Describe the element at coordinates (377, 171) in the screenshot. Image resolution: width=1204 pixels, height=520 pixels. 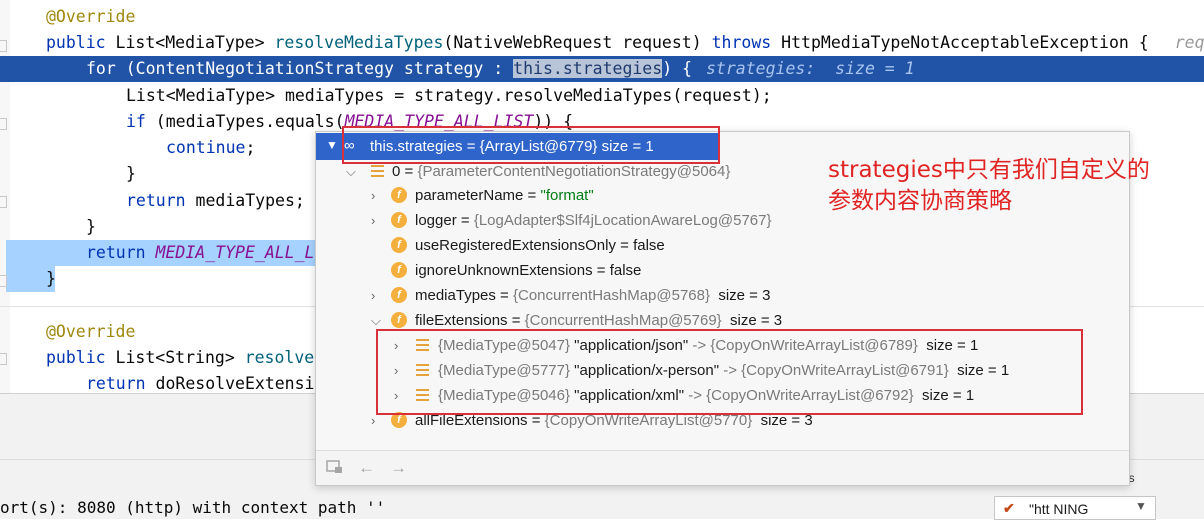
I see `list-item-icon` at that location.